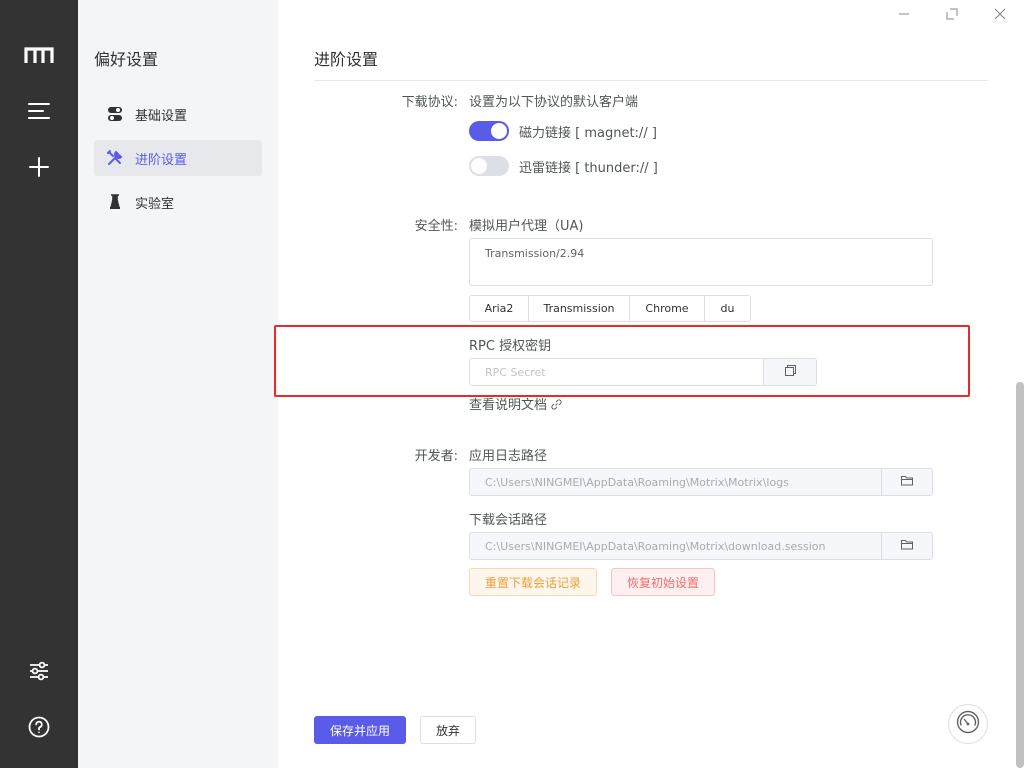  Describe the element at coordinates (115, 158) in the screenshot. I see `tools-icon` at that location.